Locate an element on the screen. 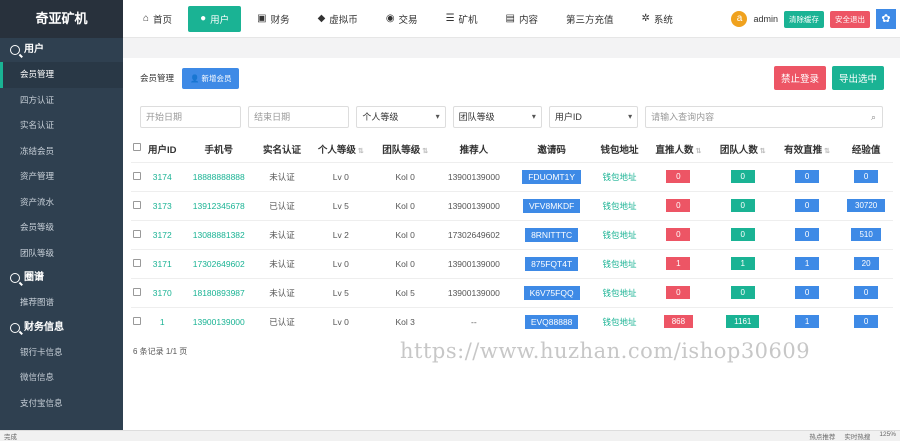 This screenshot has width=900, height=441. nav-tab: ▣ 财务 is located at coordinates (273, 19).